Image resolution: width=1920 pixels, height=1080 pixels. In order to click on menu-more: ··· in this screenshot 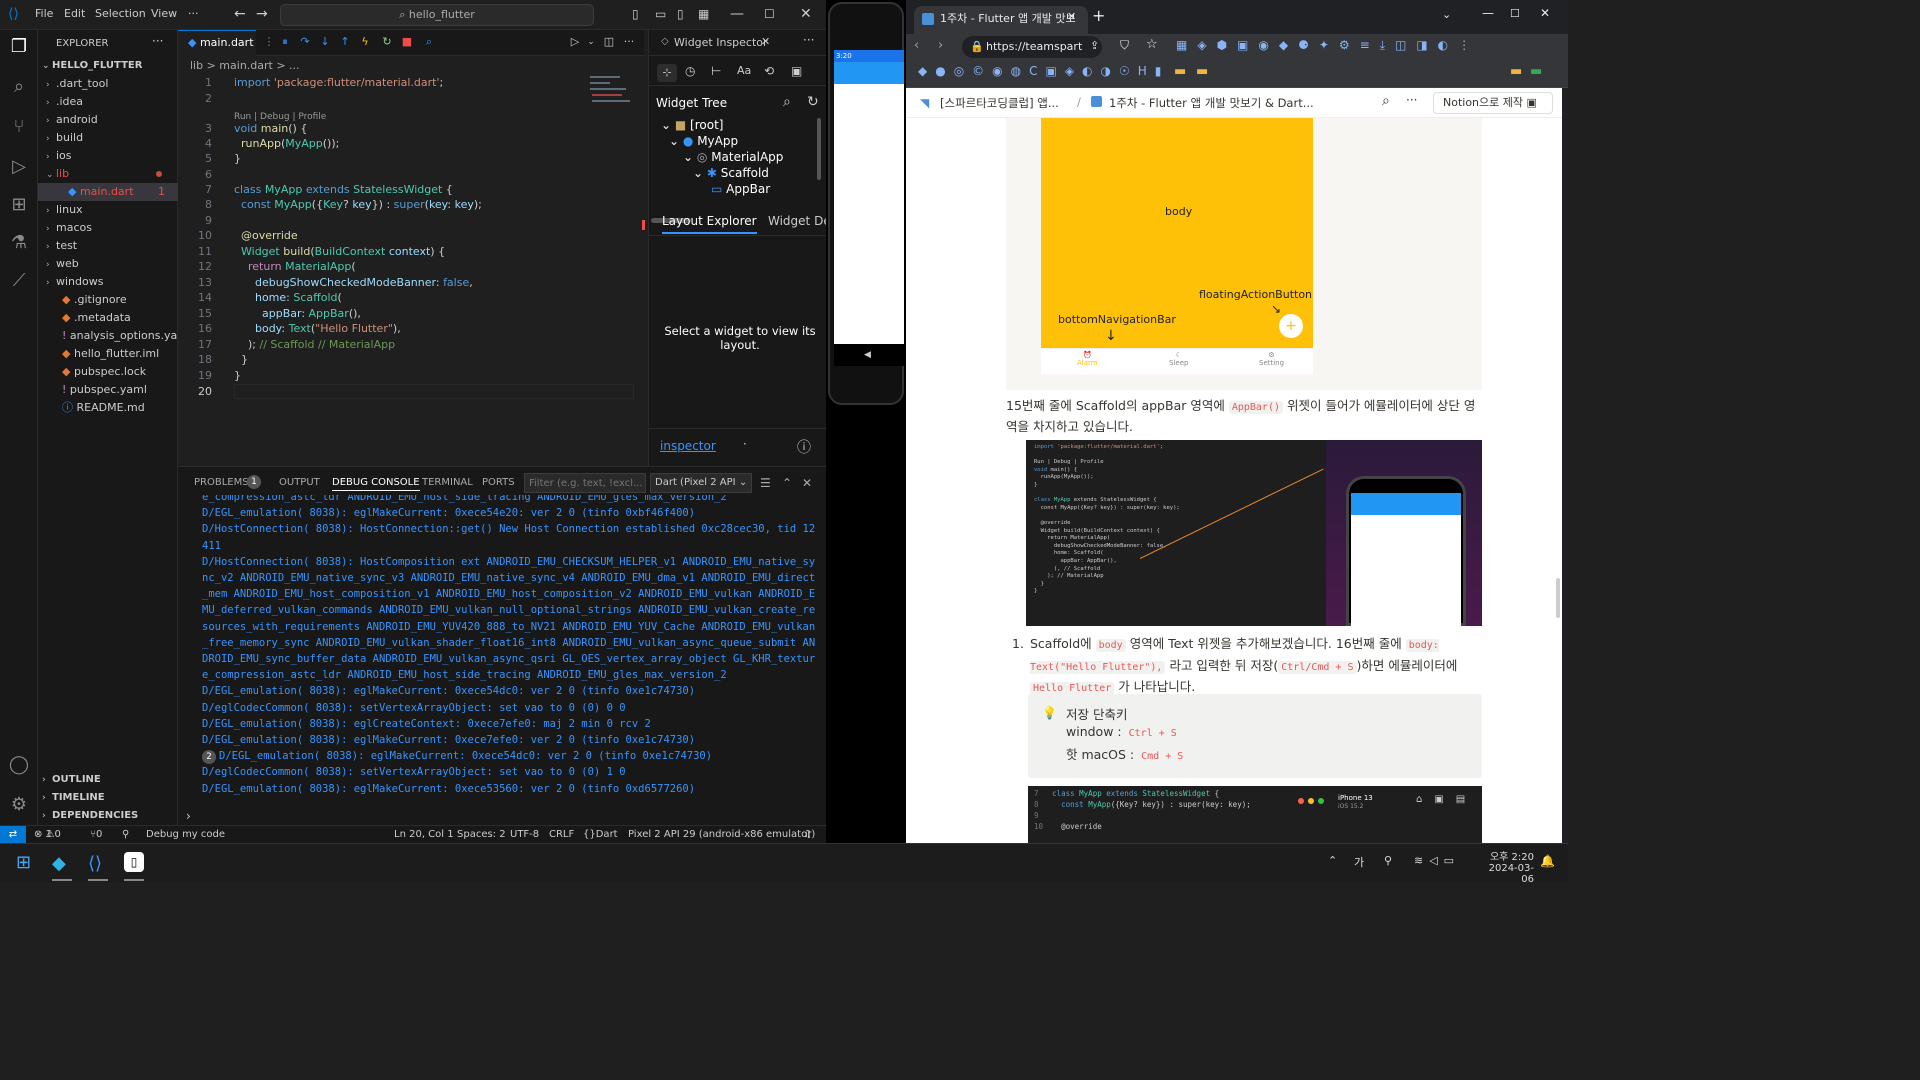, I will do `click(193, 15)`.